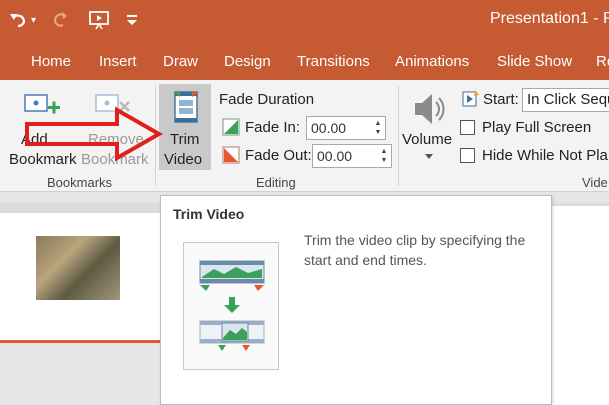 This screenshot has height=405, width=609. What do you see at coordinates (80, 182) in the screenshot?
I see `bookmarks-group-label: Bookmarks` at bounding box center [80, 182].